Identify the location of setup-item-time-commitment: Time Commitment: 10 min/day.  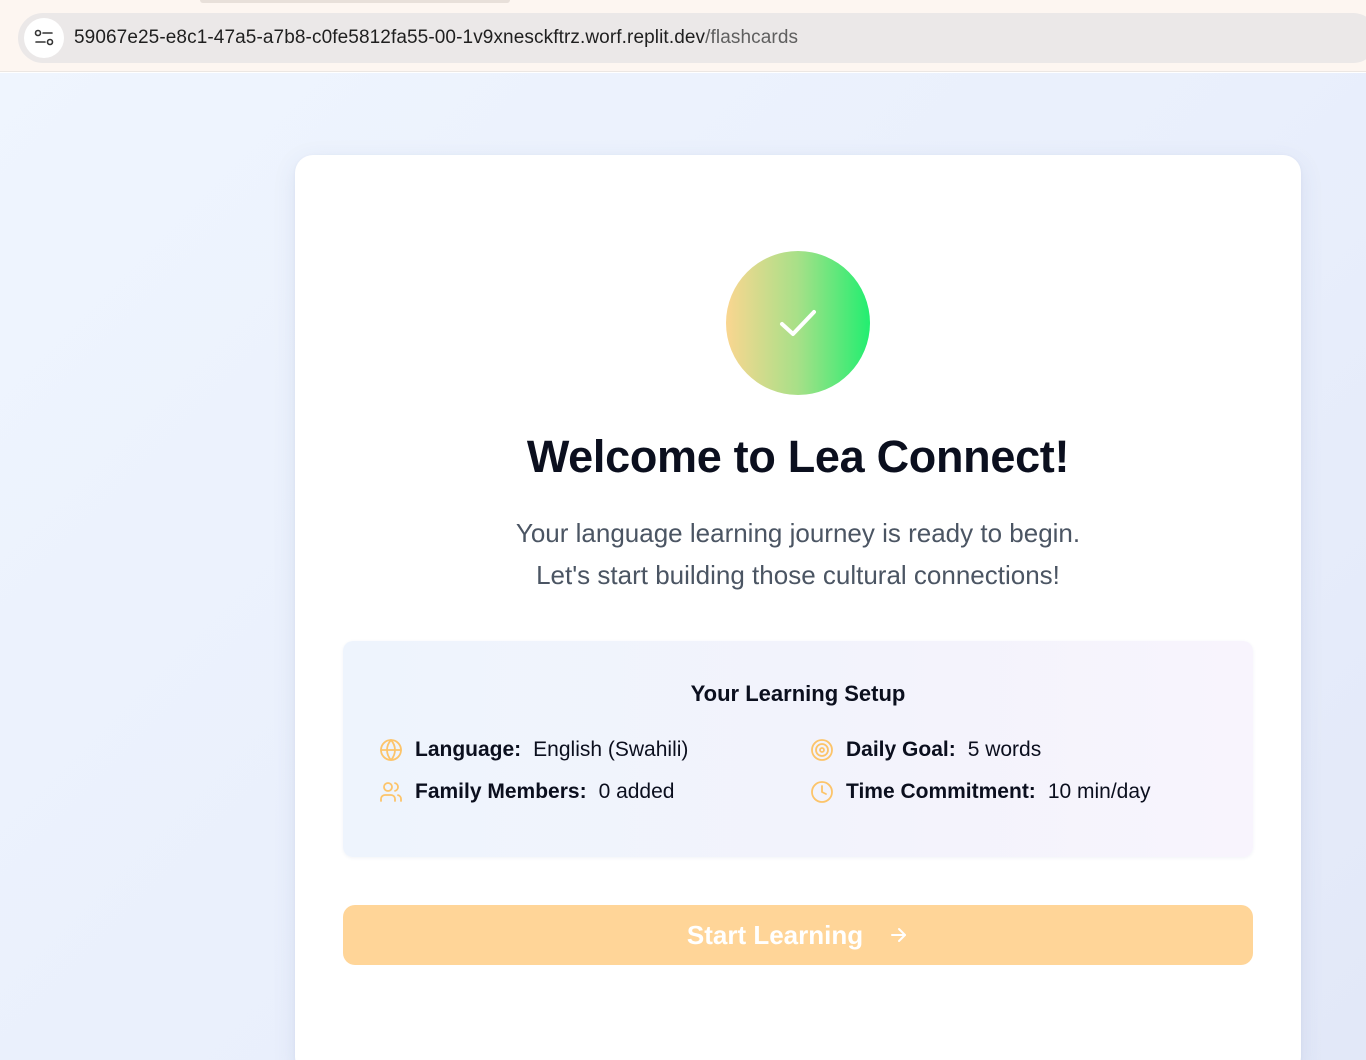
(980, 792).